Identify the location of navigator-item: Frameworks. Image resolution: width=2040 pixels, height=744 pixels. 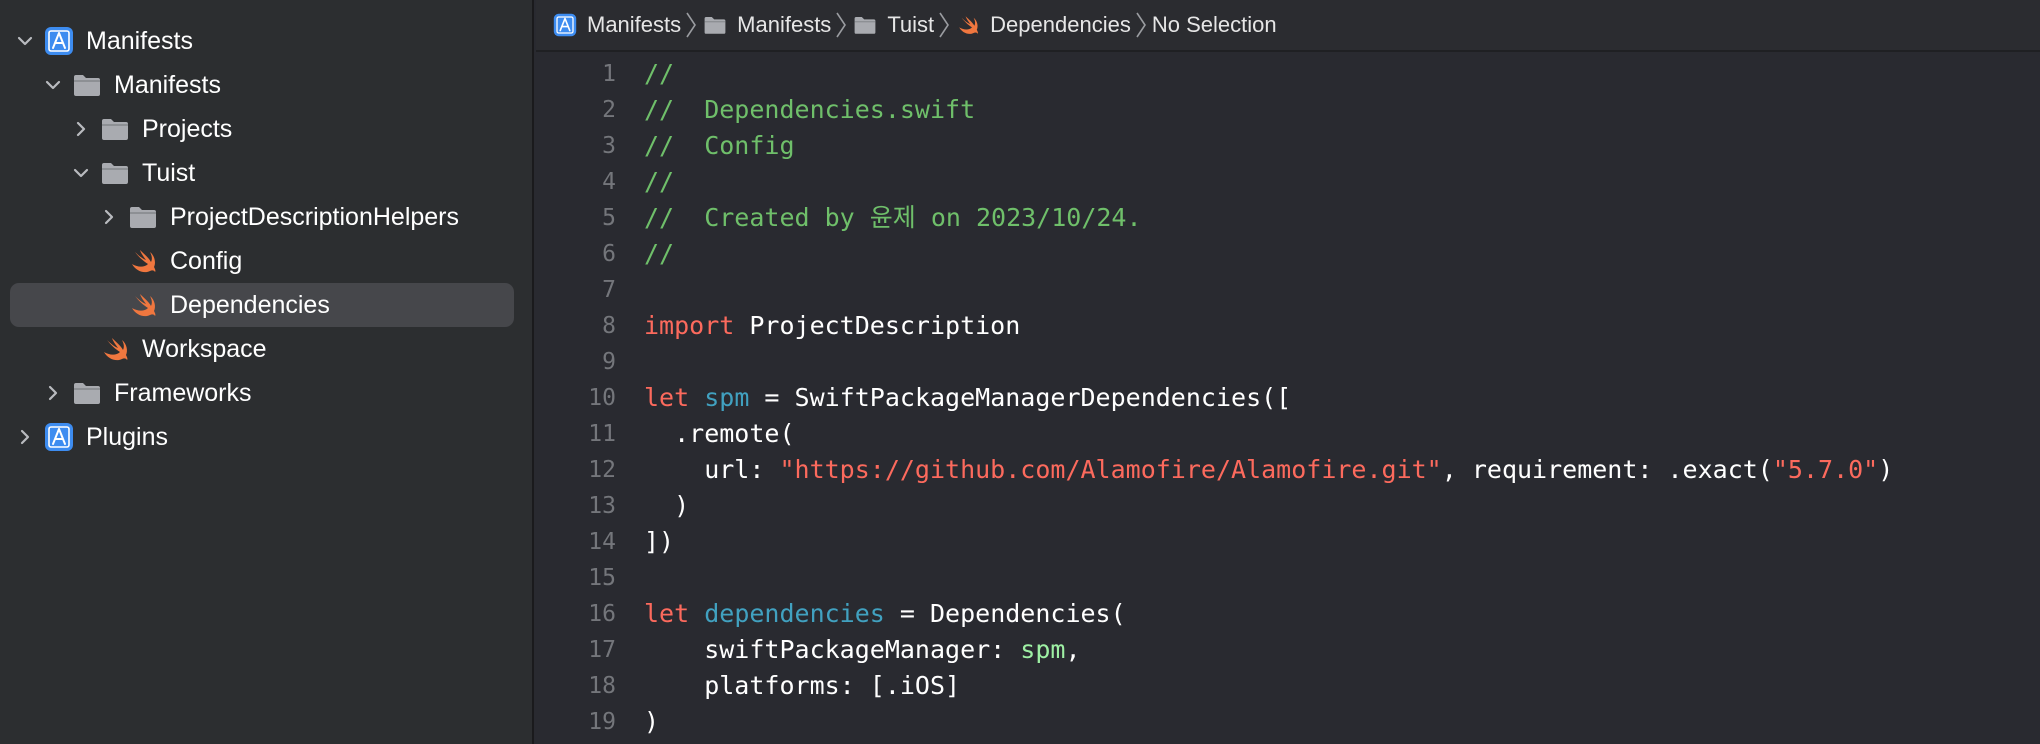
(262, 393).